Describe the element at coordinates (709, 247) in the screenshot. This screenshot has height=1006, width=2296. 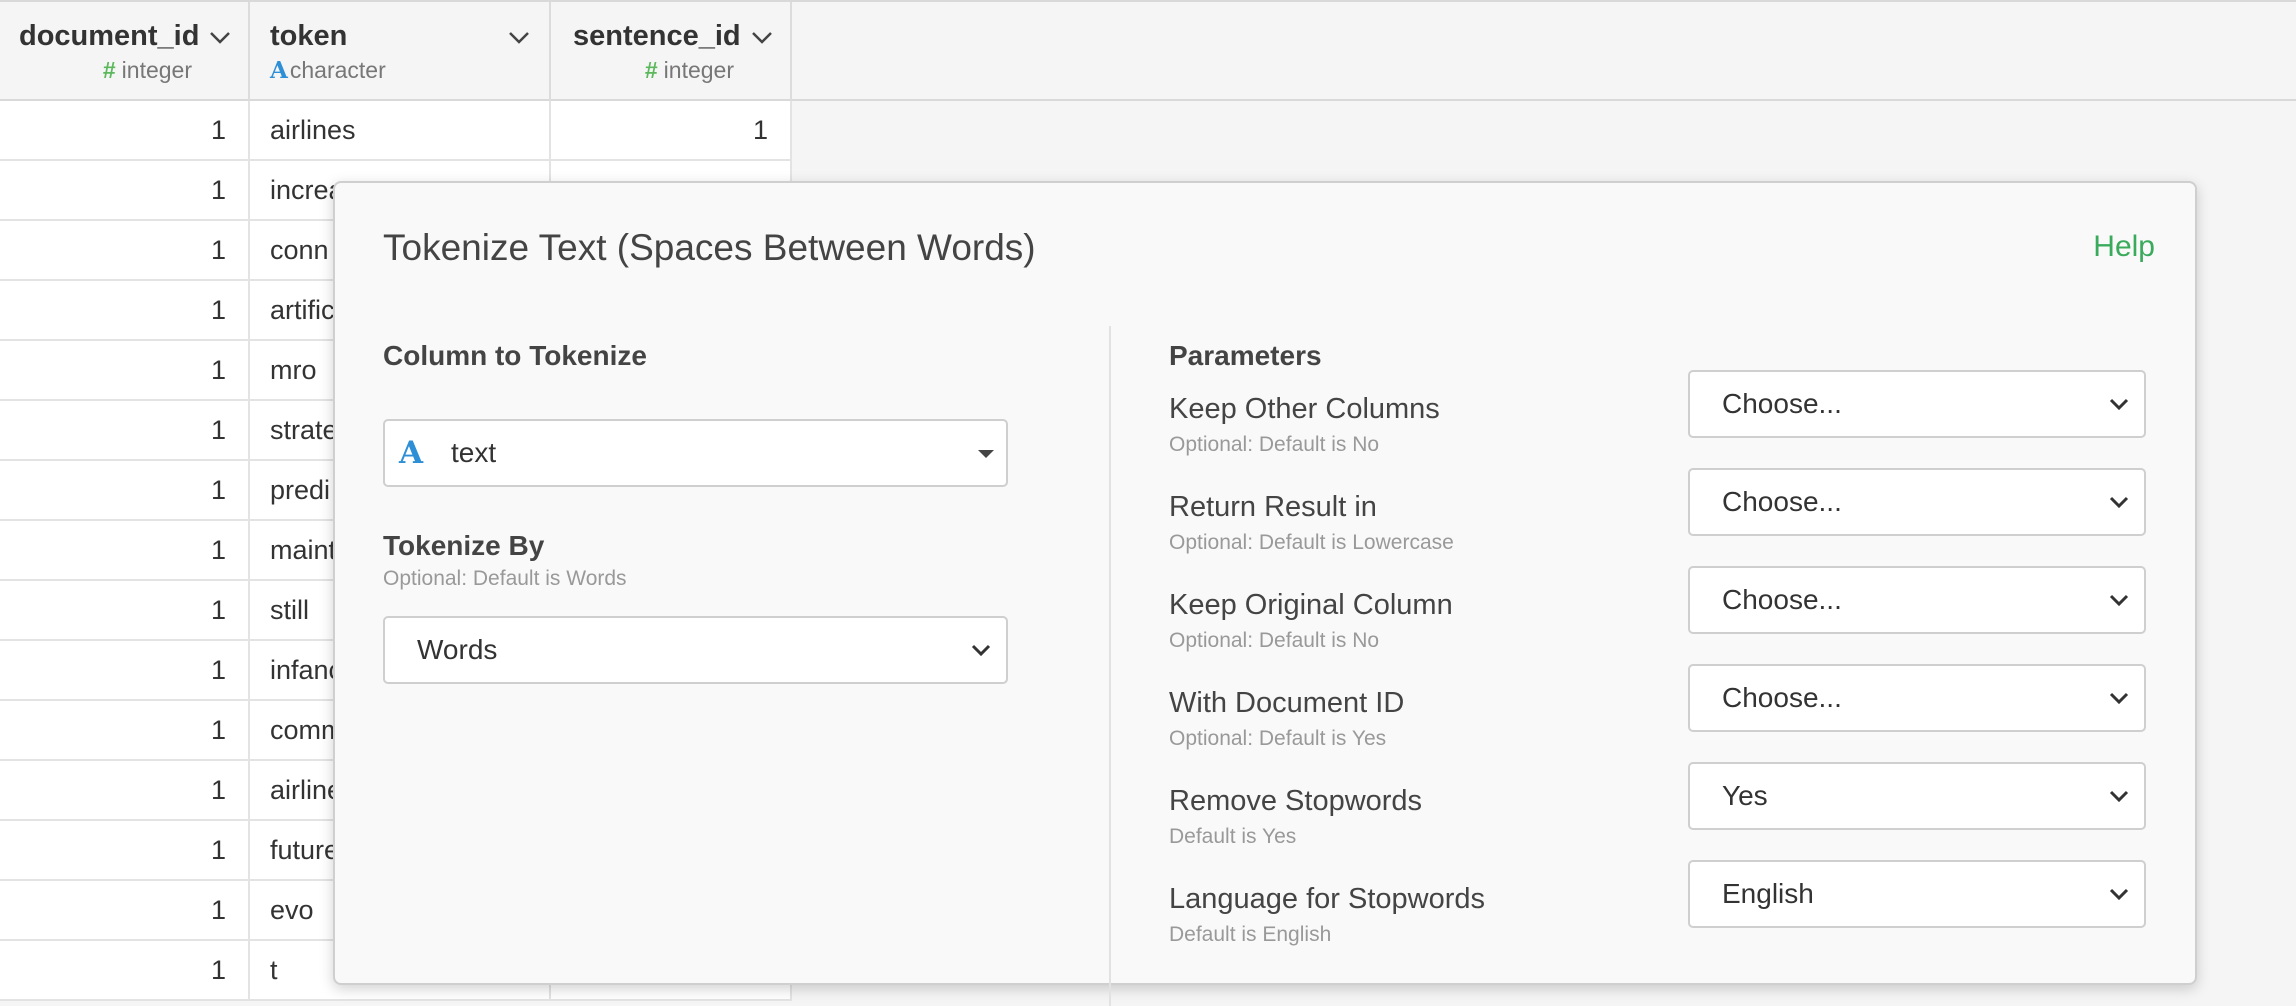
I see `dialog-title: Tokenize Text (Spaces Between Words)` at that location.